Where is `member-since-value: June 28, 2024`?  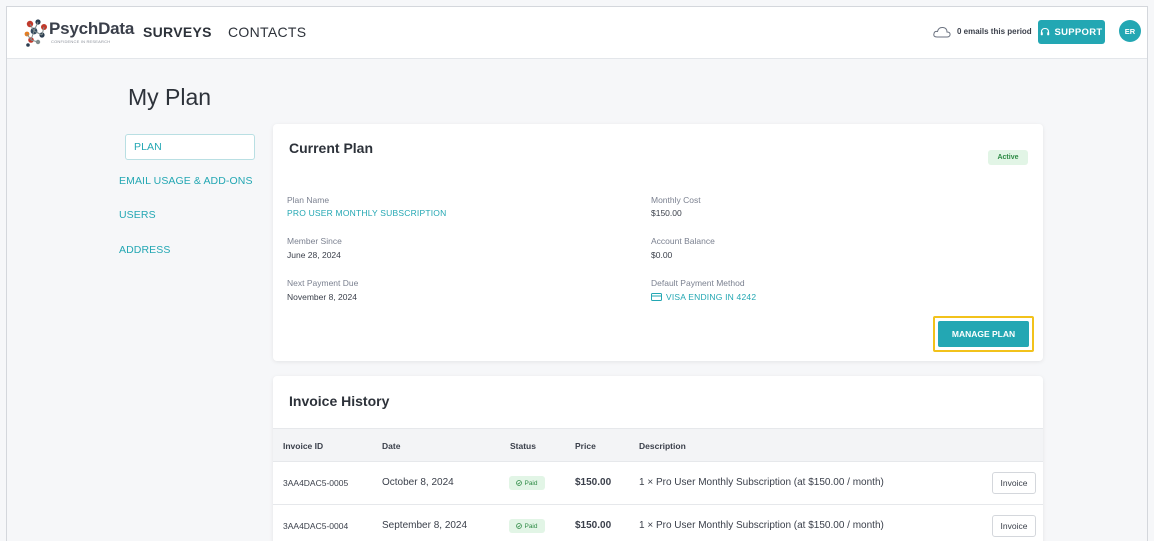 member-since-value: June 28, 2024 is located at coordinates (314, 255).